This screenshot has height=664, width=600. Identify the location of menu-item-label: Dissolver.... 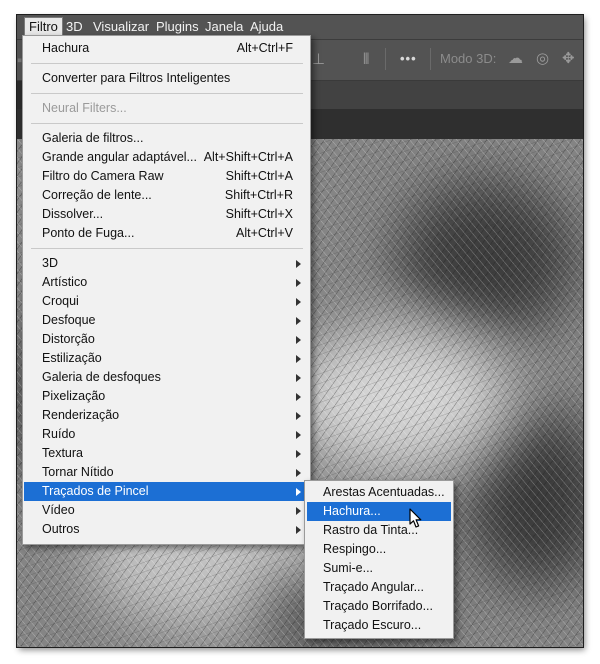
(73, 214).